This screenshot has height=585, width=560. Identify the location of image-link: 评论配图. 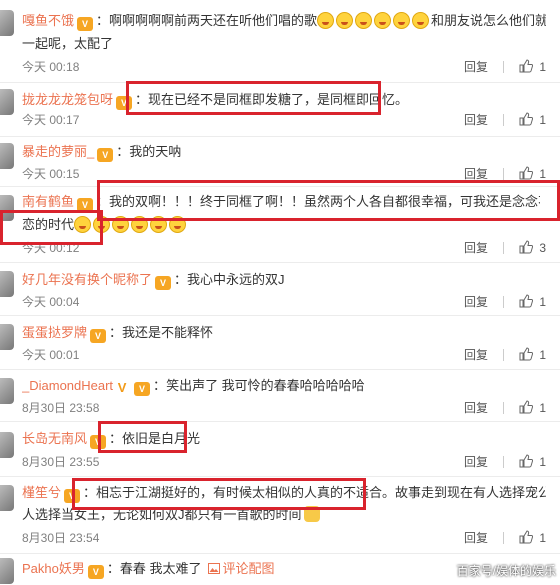
(241, 568).